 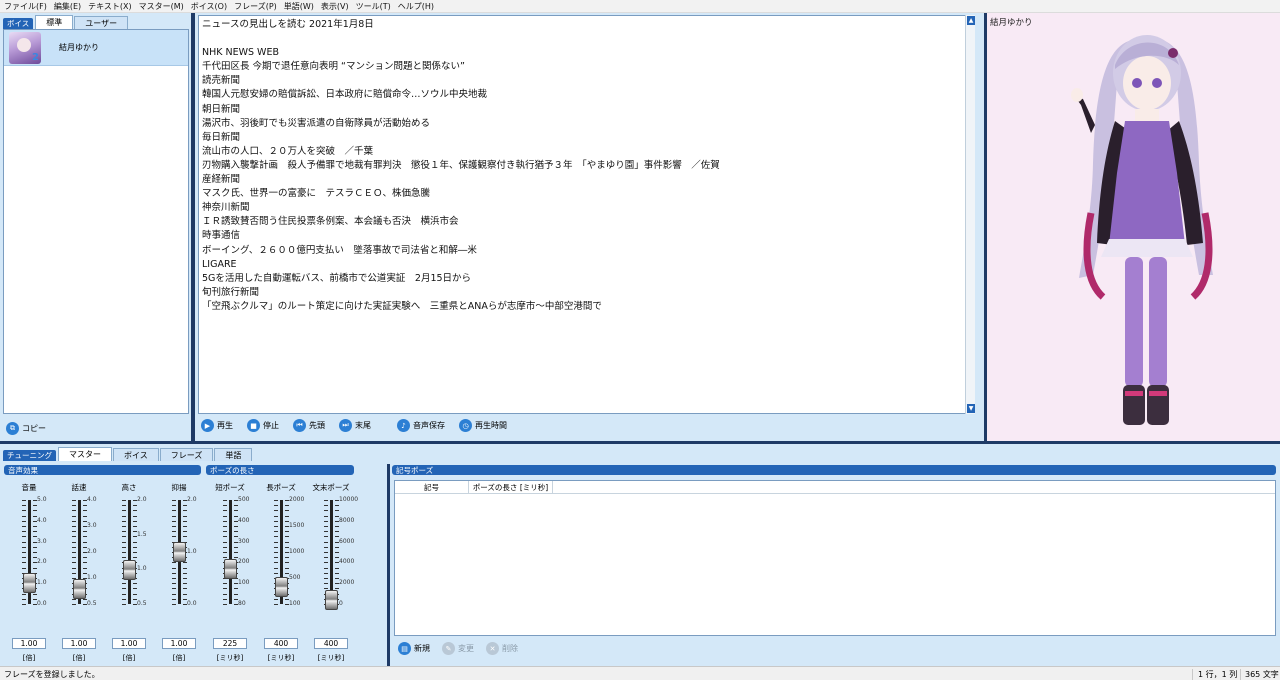 What do you see at coordinates (309, 425) in the screenshot?
I see `go-first-button: ⏮ 先頭` at bounding box center [309, 425].